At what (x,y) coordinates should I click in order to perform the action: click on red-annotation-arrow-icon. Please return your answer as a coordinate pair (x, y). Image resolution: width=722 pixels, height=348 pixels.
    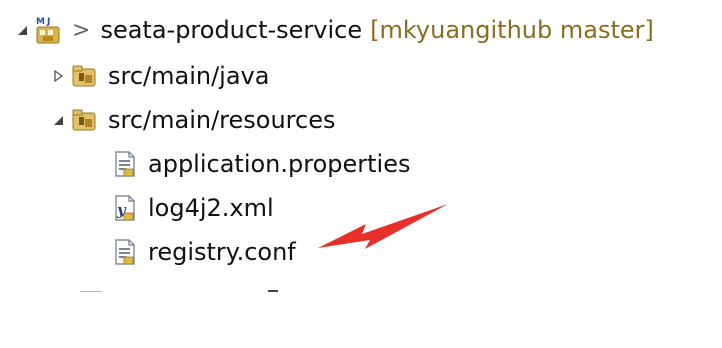
    Looking at the image, I should click on (383, 226).